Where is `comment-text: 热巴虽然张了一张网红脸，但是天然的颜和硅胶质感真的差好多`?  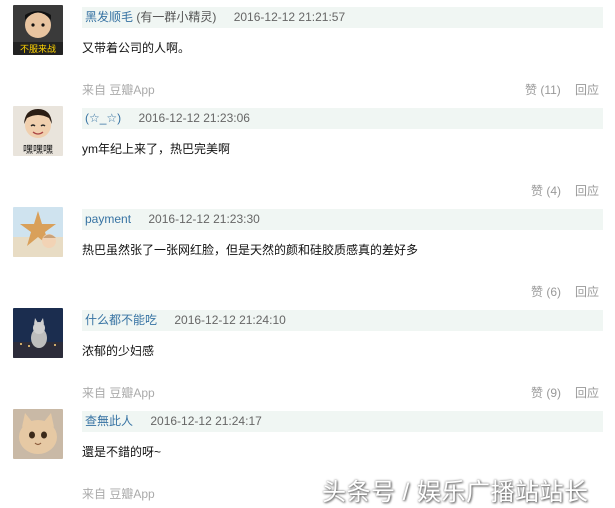
comment-text: 热巴虽然张了一张网红脸，但是天然的颜和硅胶质感真的差好多 is located at coordinates (250, 250).